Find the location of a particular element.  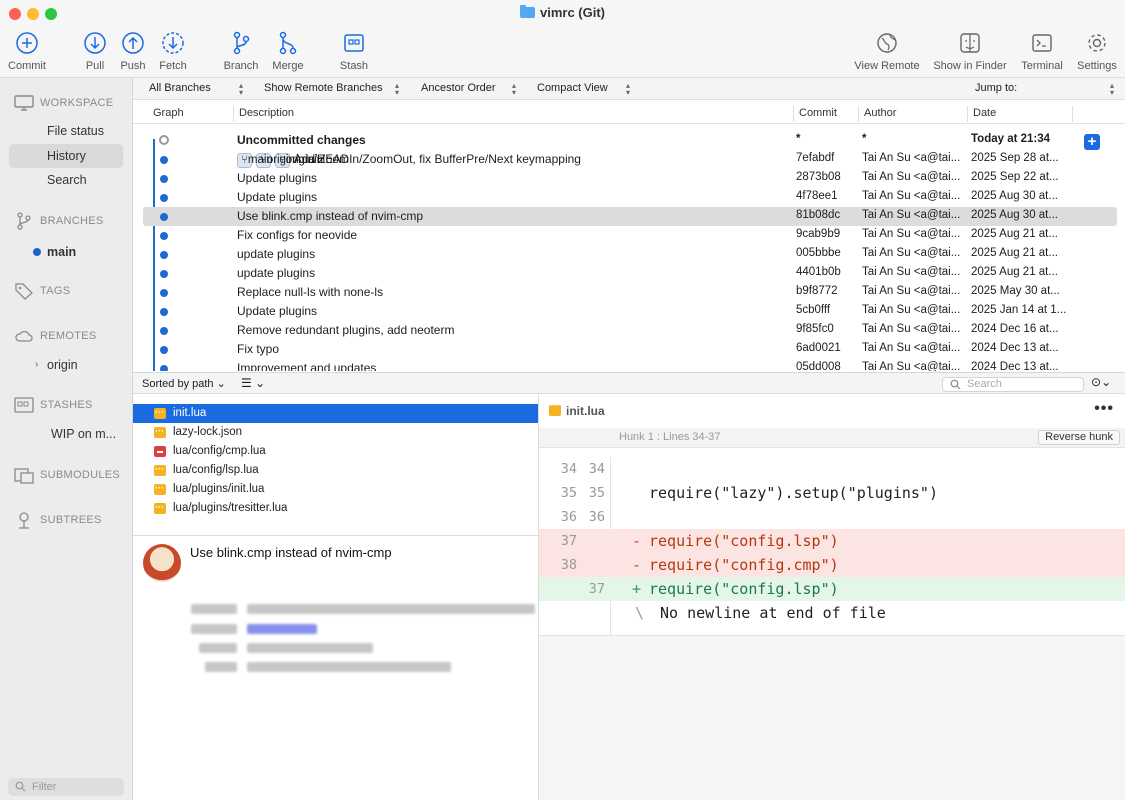

branches-section: BRANCHES is located at coordinates (59, 221).